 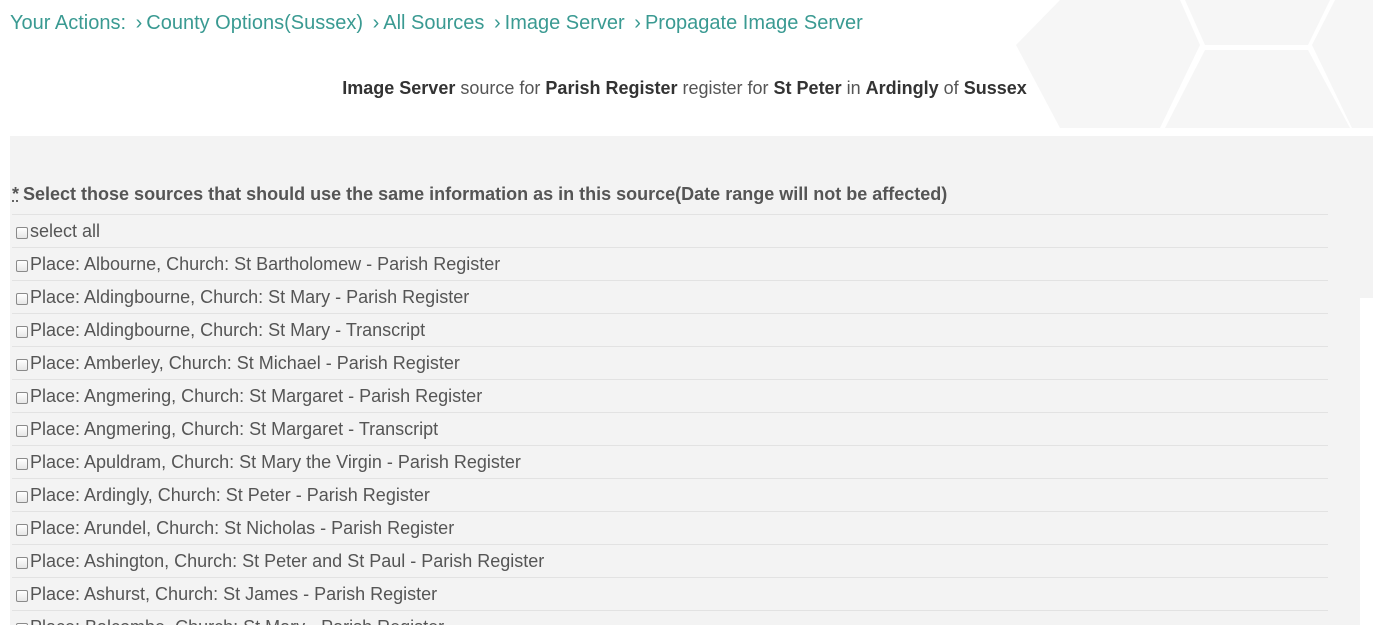 I want to click on required-marker: *, so click(x=16, y=194).